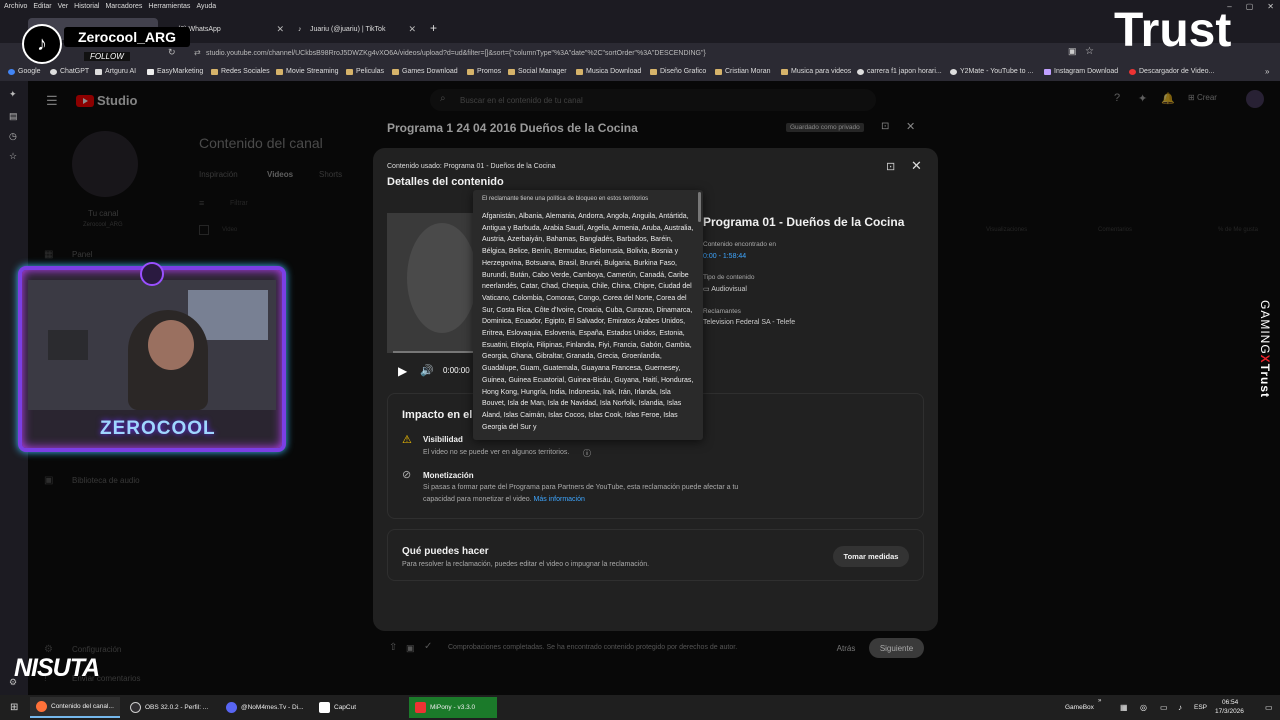 The height and width of the screenshot is (720, 1280). I want to click on bookmark-item: Musica para videos, so click(816, 71).